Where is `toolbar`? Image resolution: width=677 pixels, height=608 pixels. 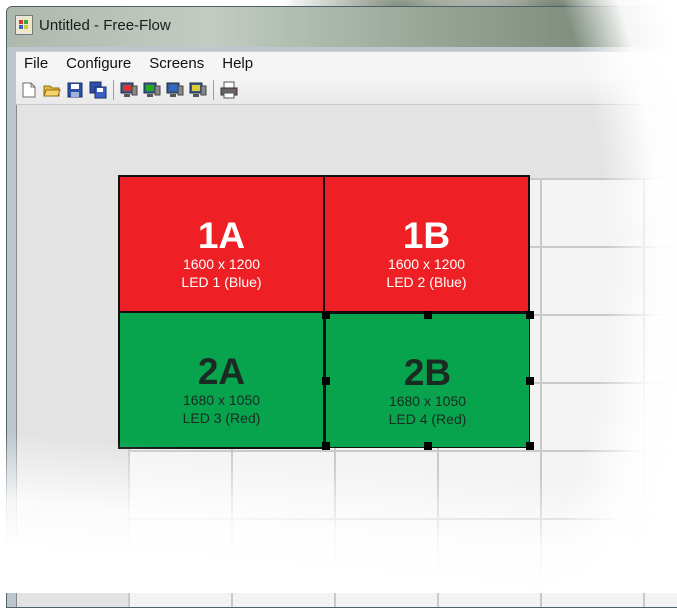
toolbar is located at coordinates (346, 89).